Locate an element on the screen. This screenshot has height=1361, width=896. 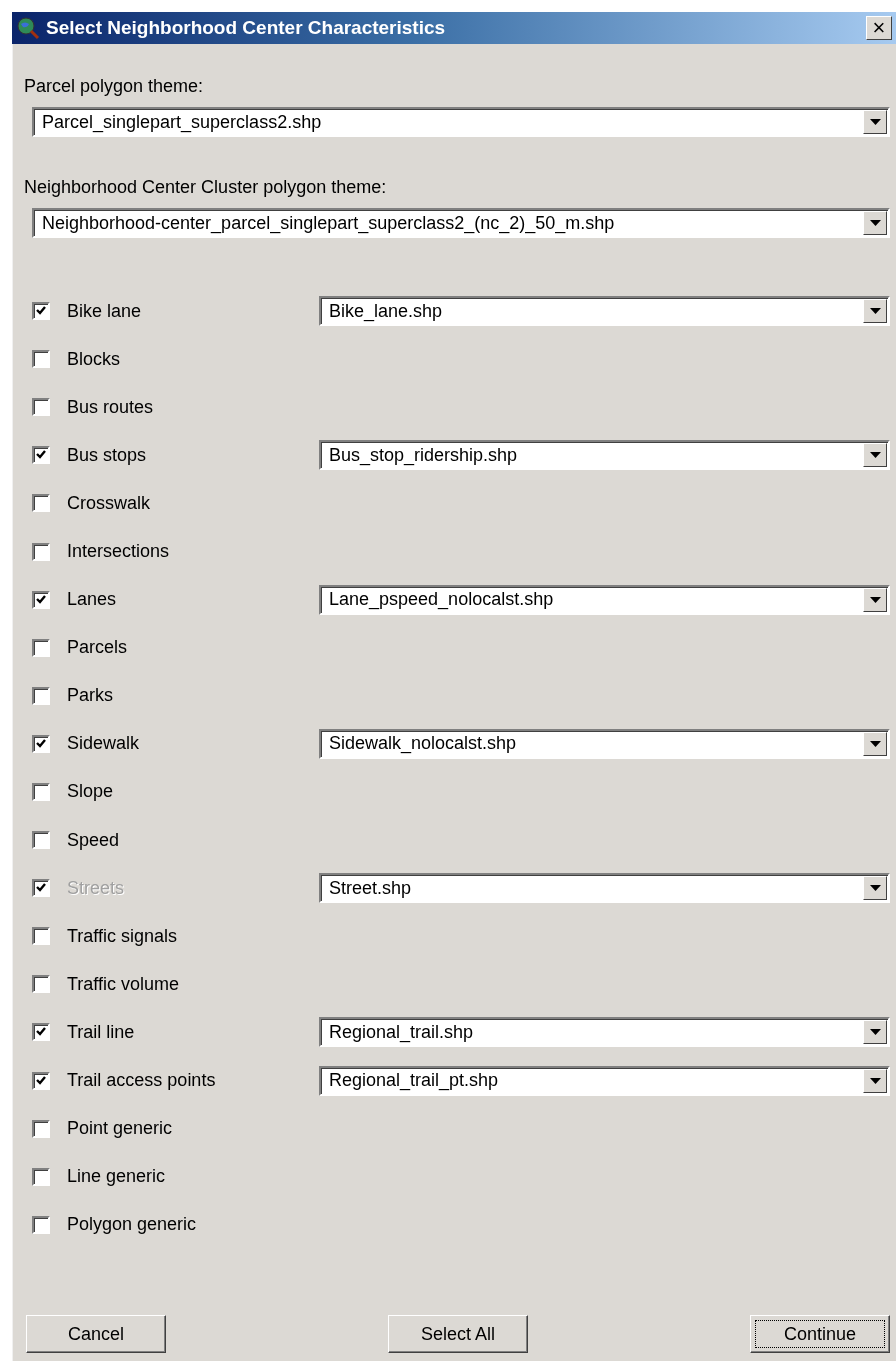
checkbox-label: Polygon generic is located at coordinates (193, 1225).